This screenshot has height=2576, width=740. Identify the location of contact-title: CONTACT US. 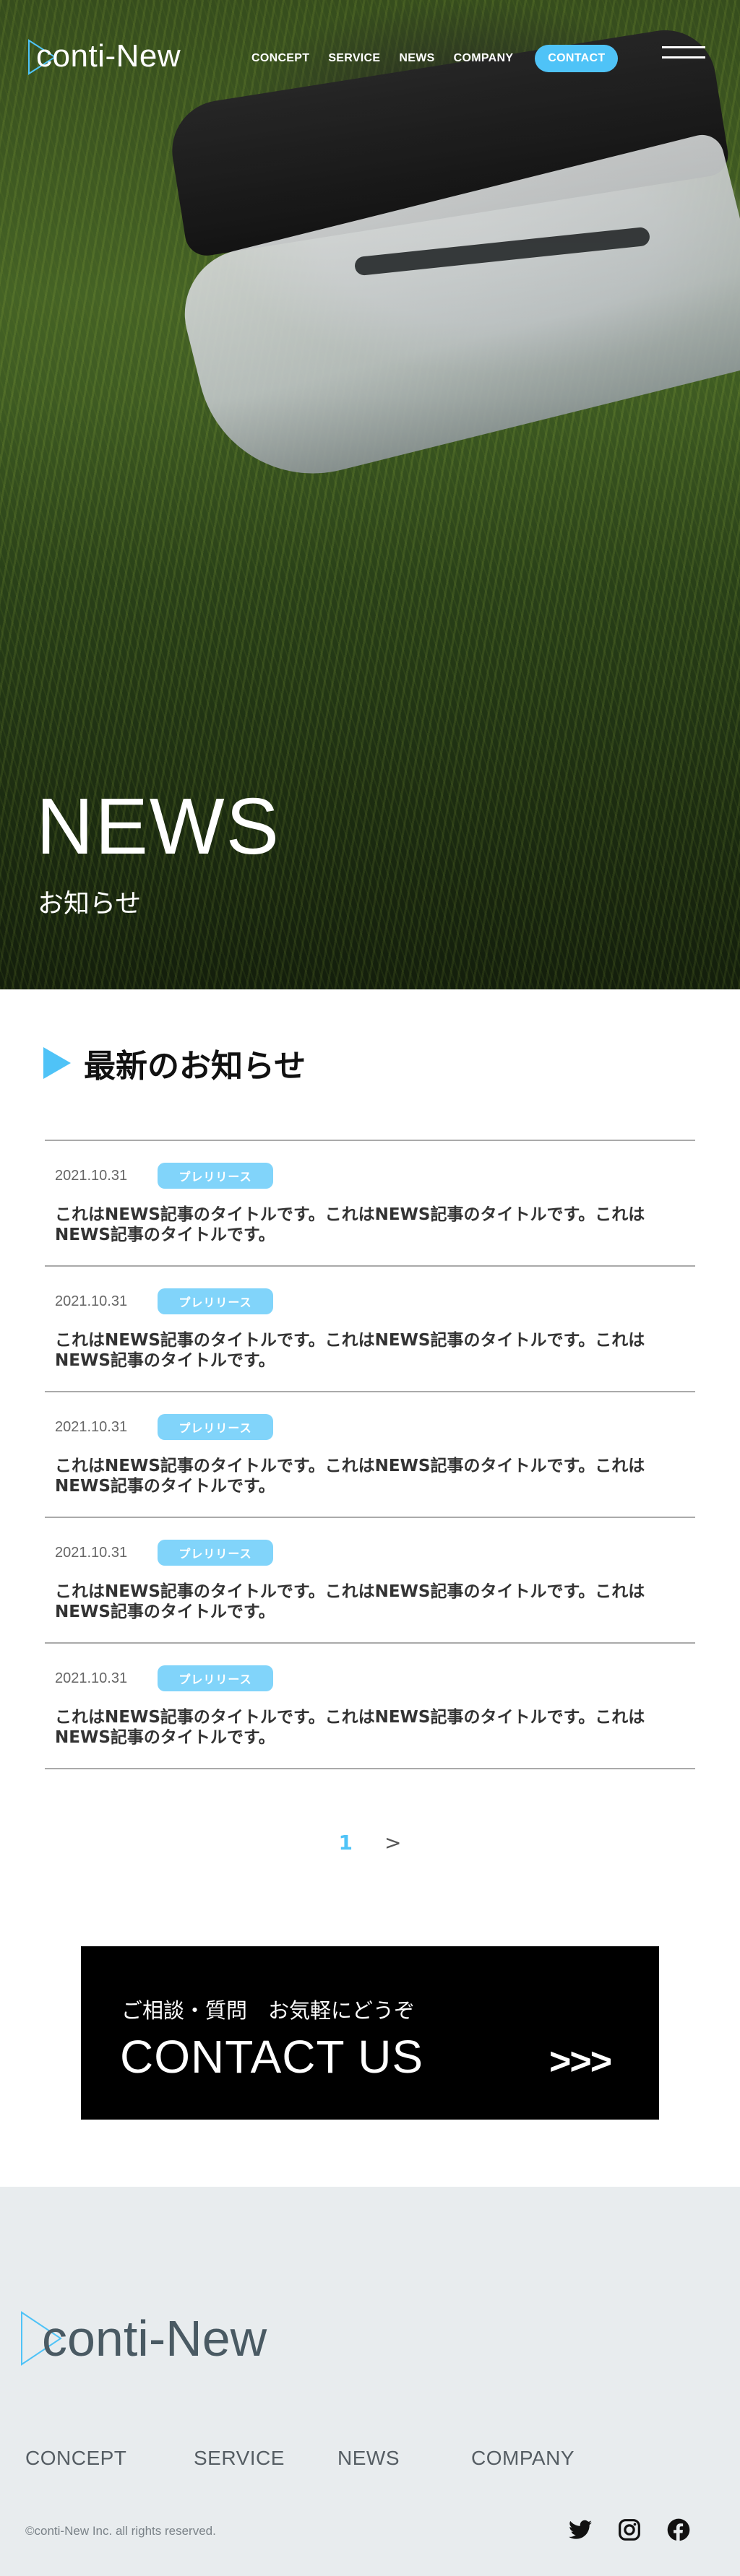
(272, 2057).